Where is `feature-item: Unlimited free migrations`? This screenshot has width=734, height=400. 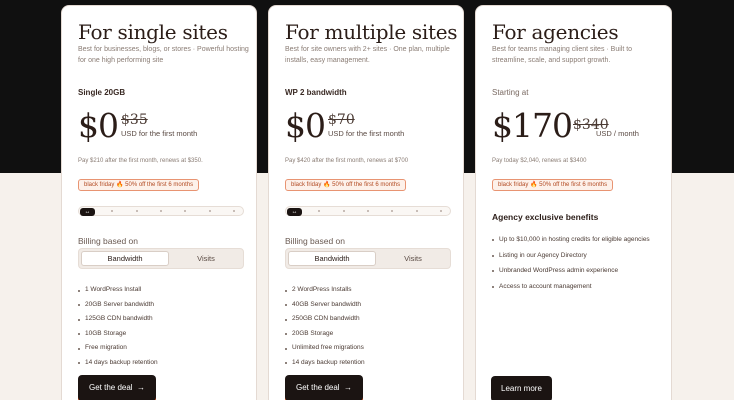 feature-item: Unlimited free migrations is located at coordinates (373, 348).